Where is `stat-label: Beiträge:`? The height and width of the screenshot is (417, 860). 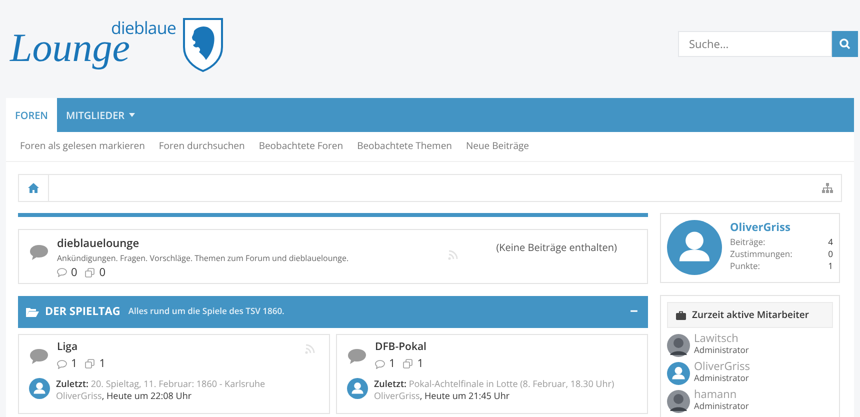
stat-label: Beiträge: is located at coordinates (748, 242).